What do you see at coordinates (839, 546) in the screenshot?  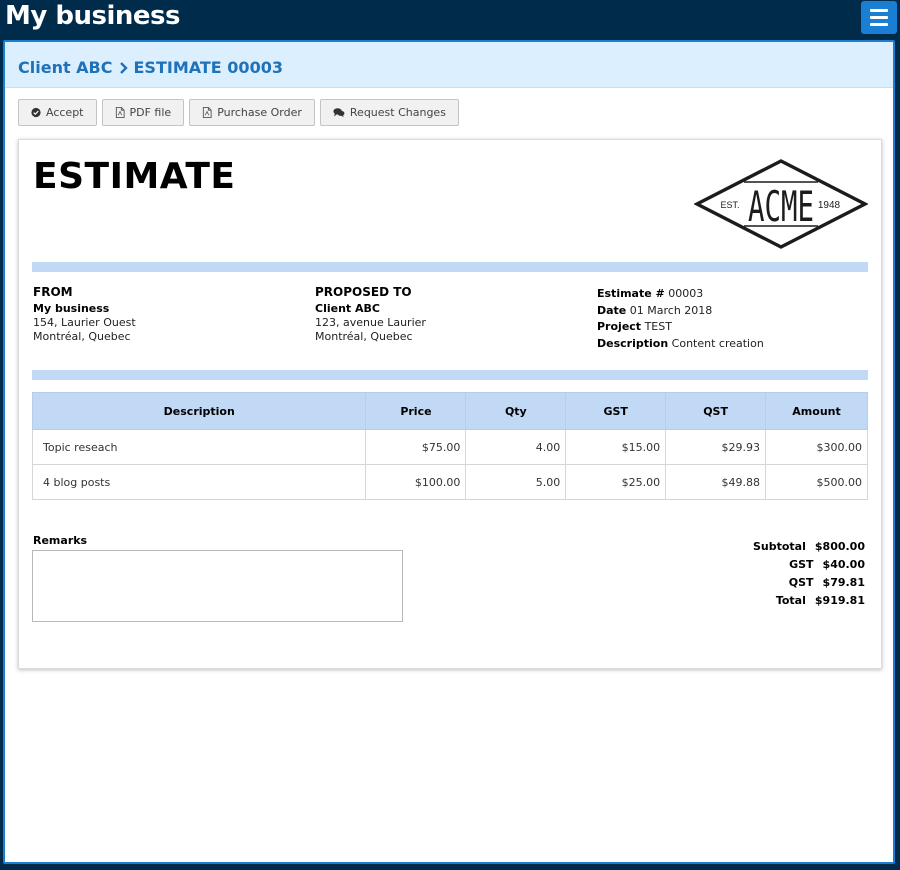 I see `subtotal-value: $800.00` at bounding box center [839, 546].